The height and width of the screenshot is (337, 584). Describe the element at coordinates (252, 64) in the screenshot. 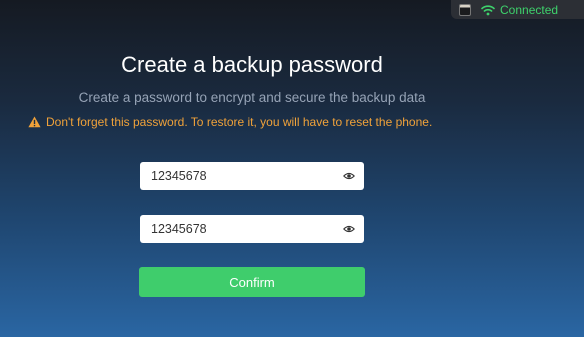

I see `page-title: Create a backup password` at that location.